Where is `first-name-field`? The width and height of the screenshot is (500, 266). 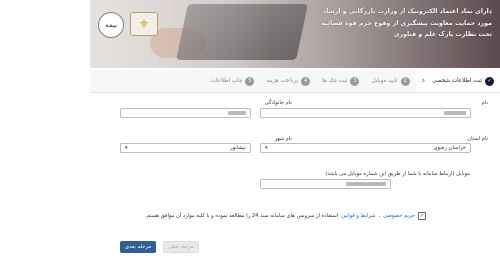
first-name-field is located at coordinates (365, 113).